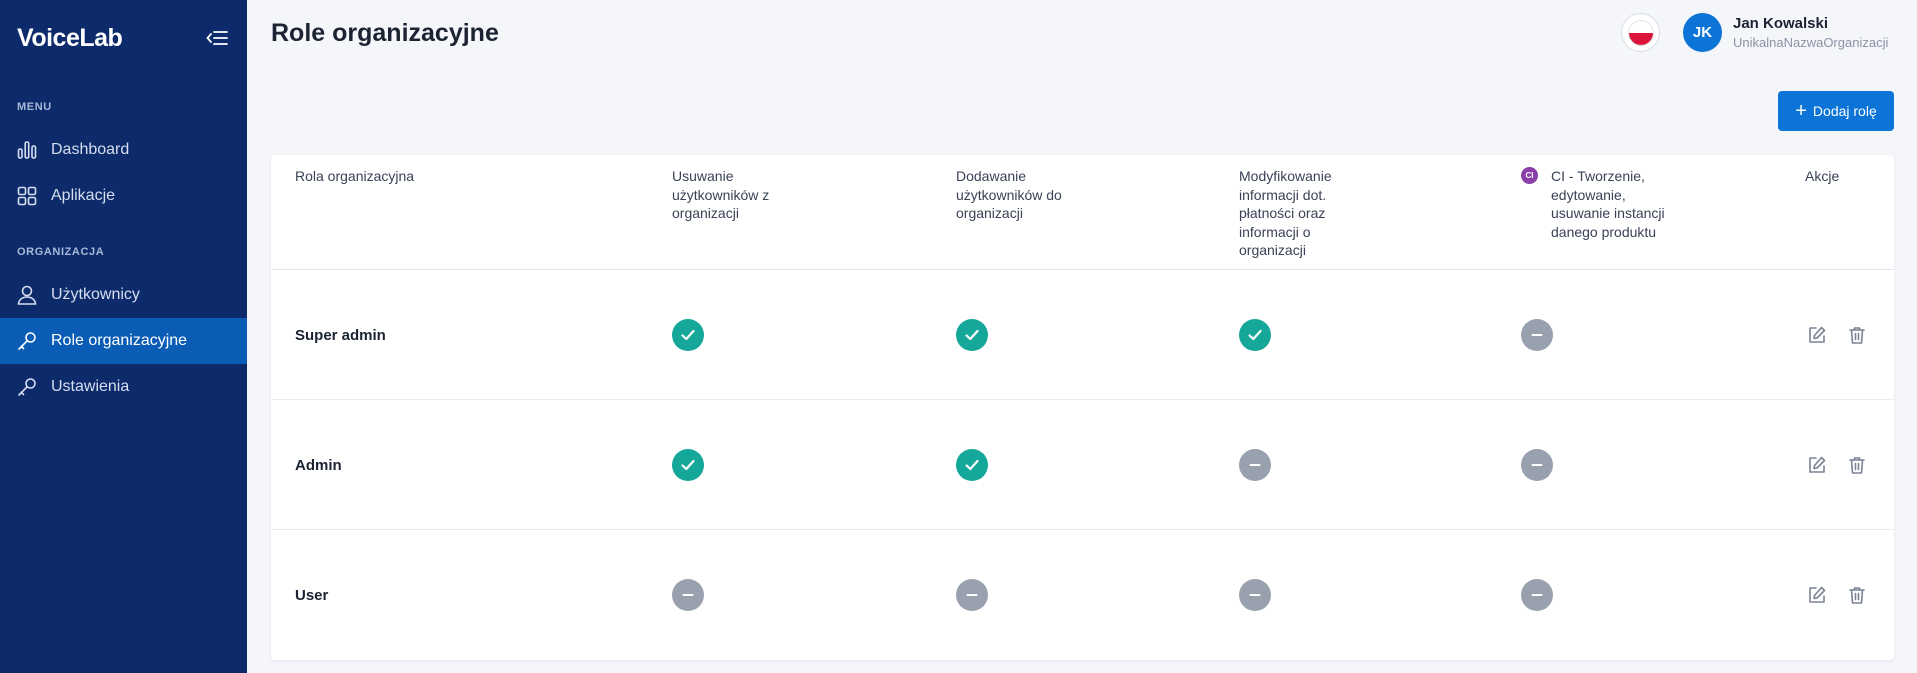  I want to click on column-header-add-users: Dodawanie użytkowników do organizacji, so click(1009, 194).